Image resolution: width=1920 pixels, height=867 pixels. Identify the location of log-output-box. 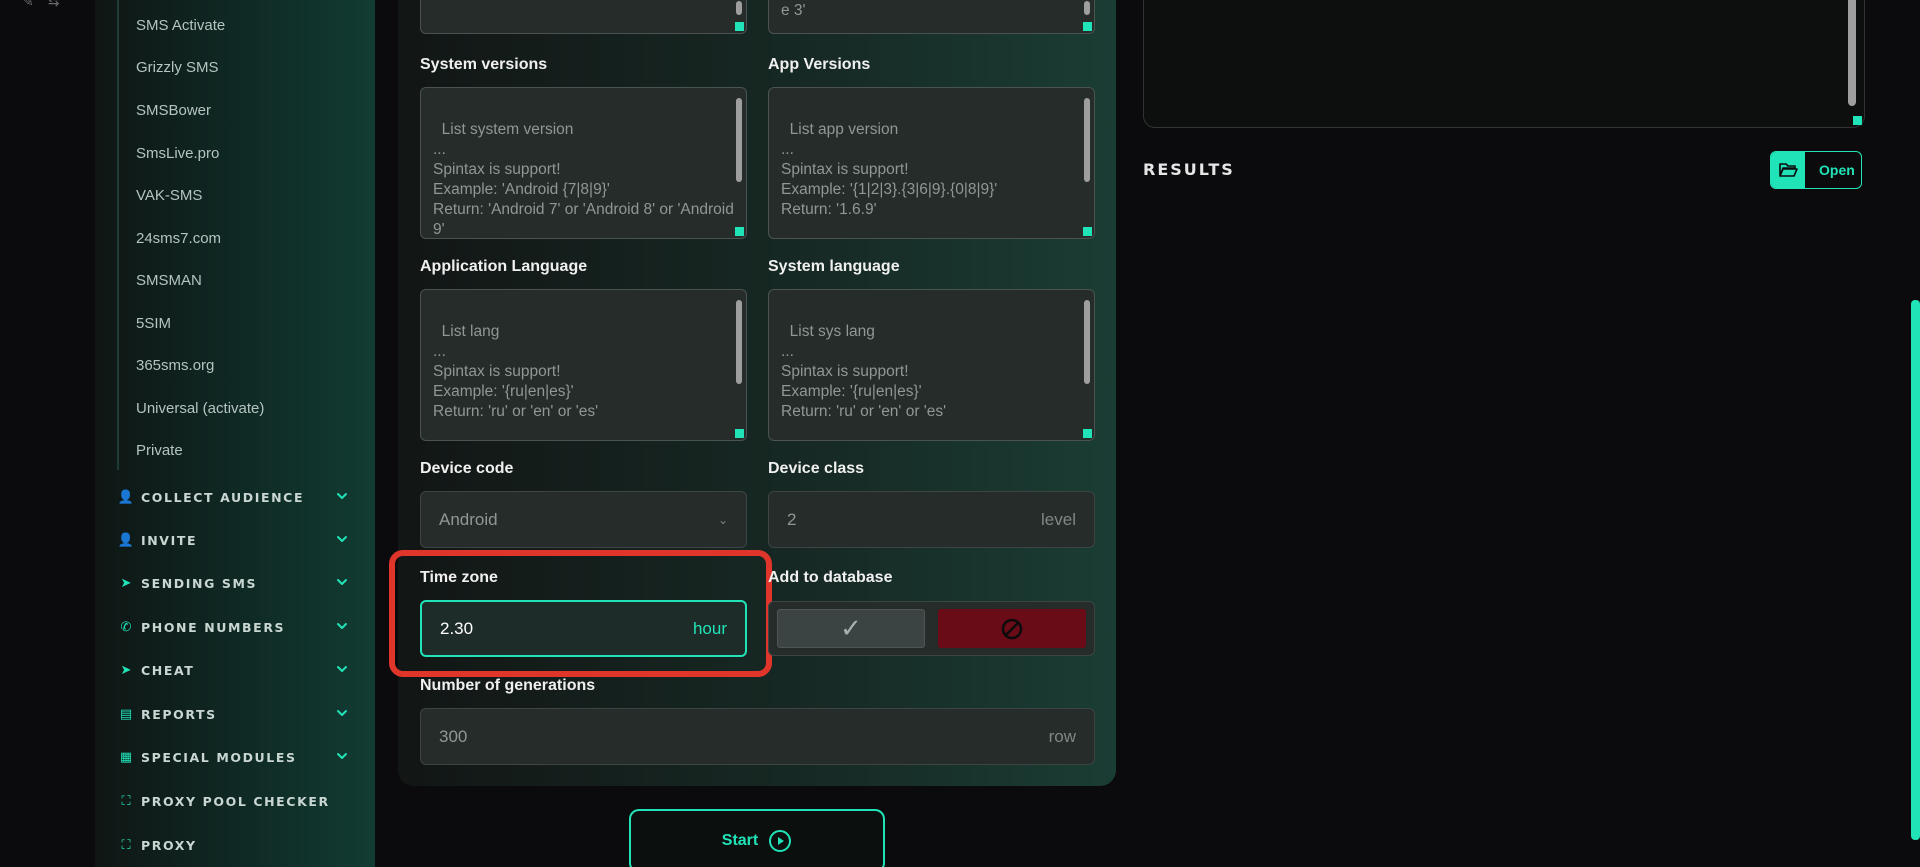
(1504, 64).